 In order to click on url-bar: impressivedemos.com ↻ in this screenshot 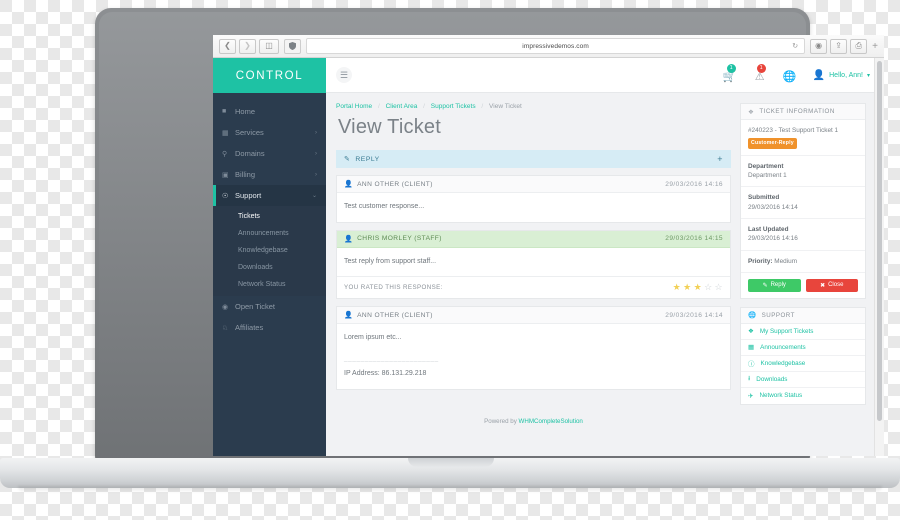, I will do `click(556, 46)`.